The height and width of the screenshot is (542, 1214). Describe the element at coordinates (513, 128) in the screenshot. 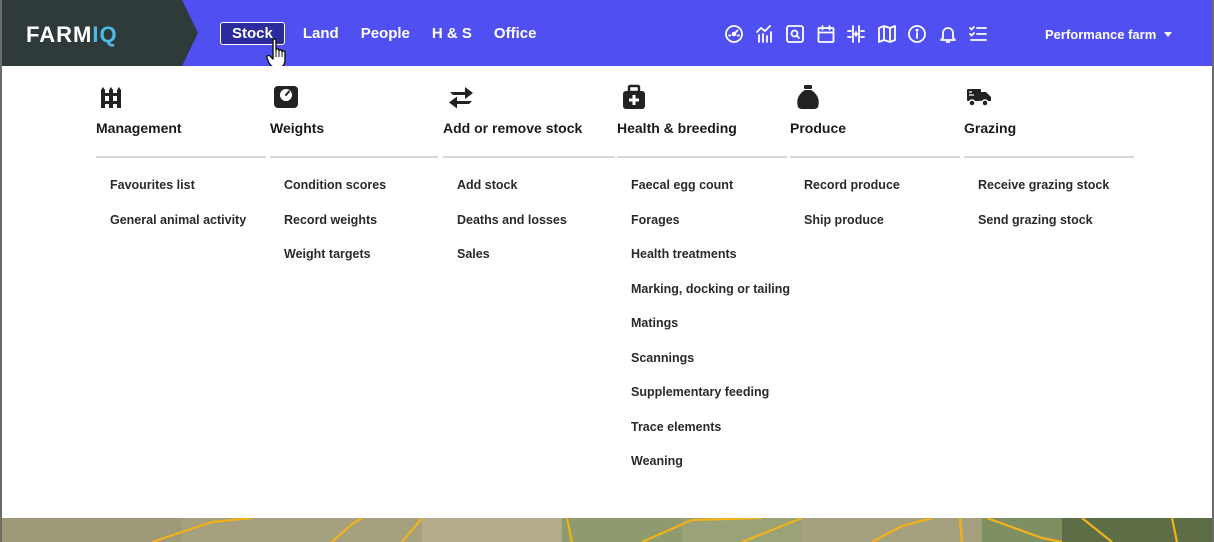

I see `menu-heading-add-or-remove-stock: Add or remove stock` at that location.